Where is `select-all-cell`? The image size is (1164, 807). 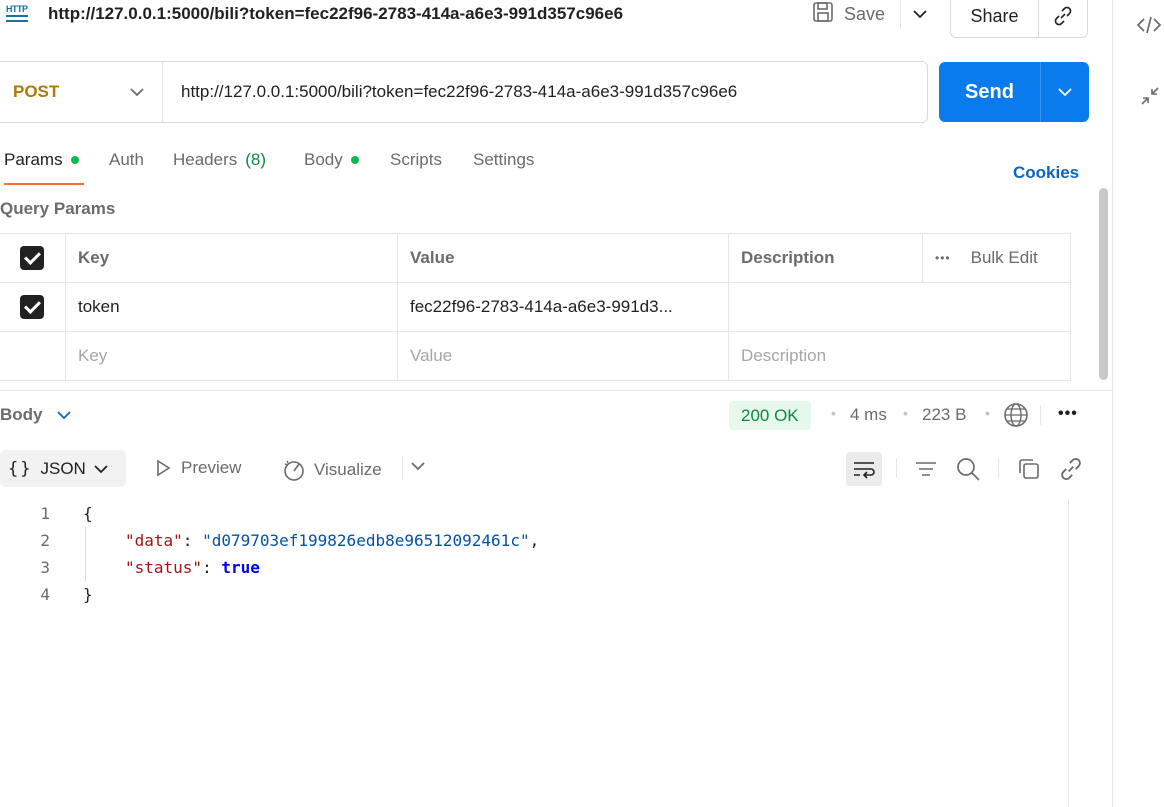
select-all-cell is located at coordinates (33, 258).